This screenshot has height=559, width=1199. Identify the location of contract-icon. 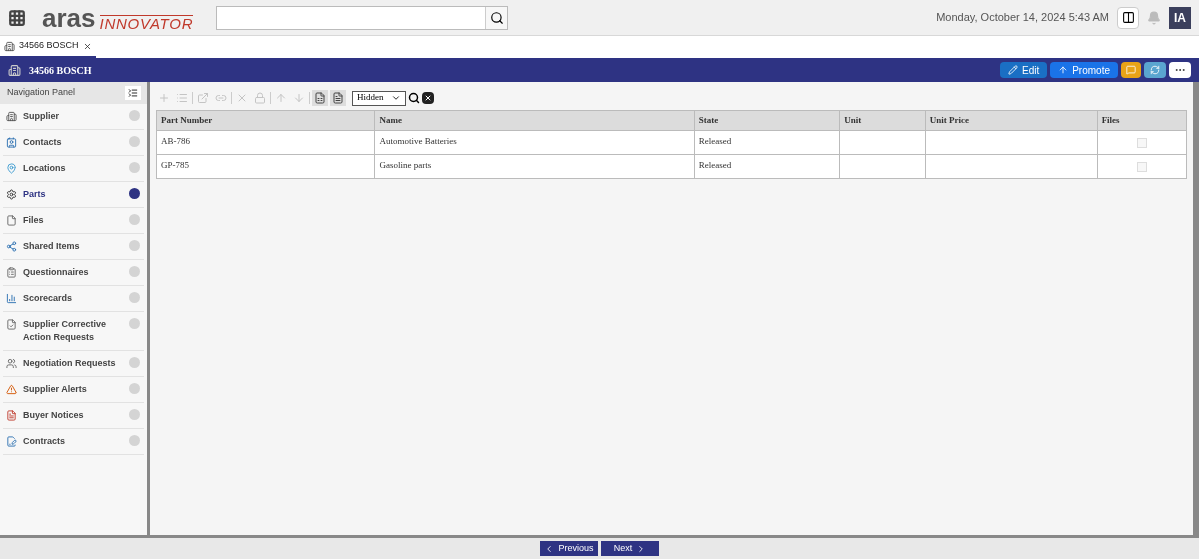
(11, 441).